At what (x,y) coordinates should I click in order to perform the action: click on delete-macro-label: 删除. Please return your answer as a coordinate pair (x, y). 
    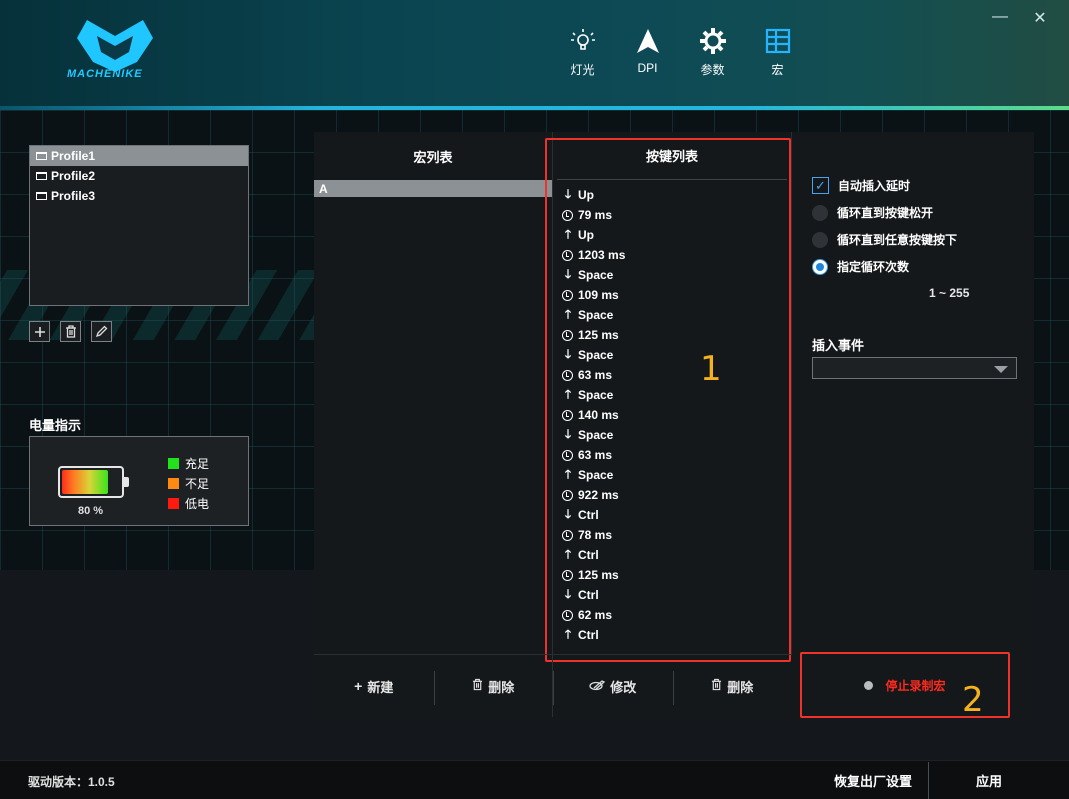
    Looking at the image, I should click on (501, 687).